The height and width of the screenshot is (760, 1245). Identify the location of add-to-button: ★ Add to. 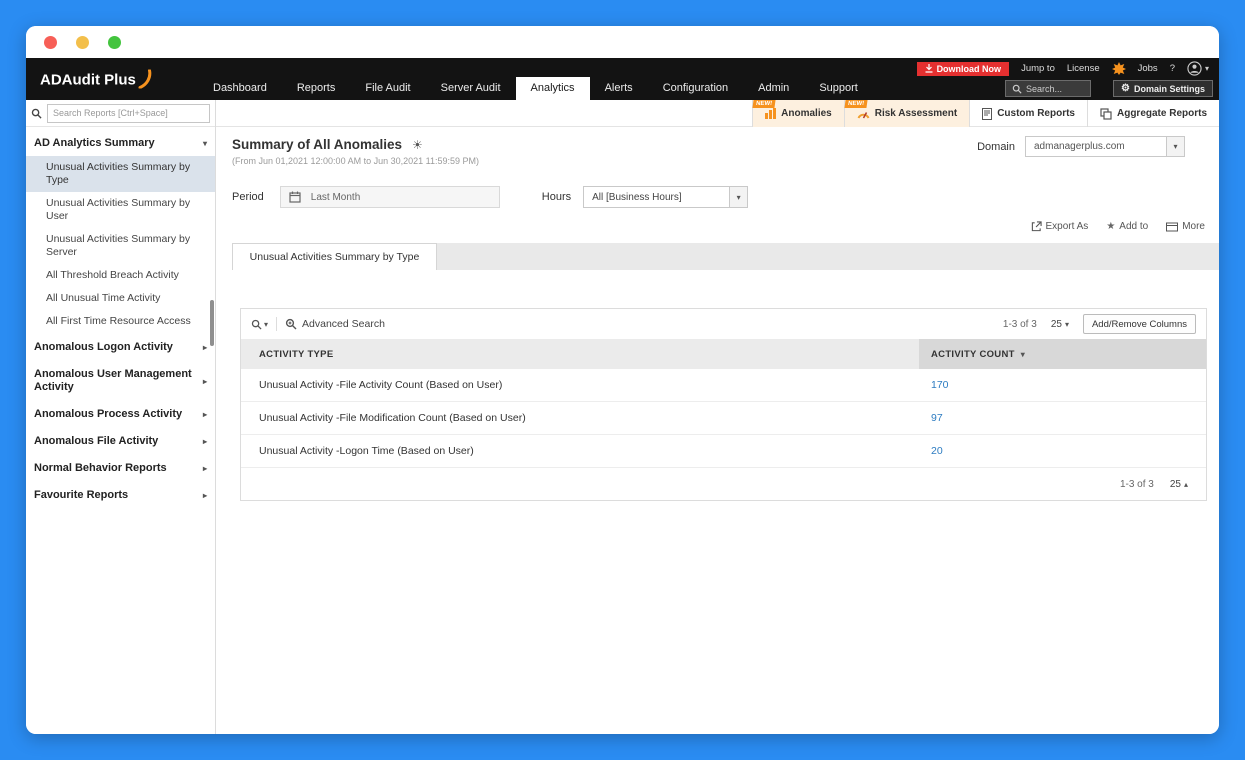
(1127, 226).